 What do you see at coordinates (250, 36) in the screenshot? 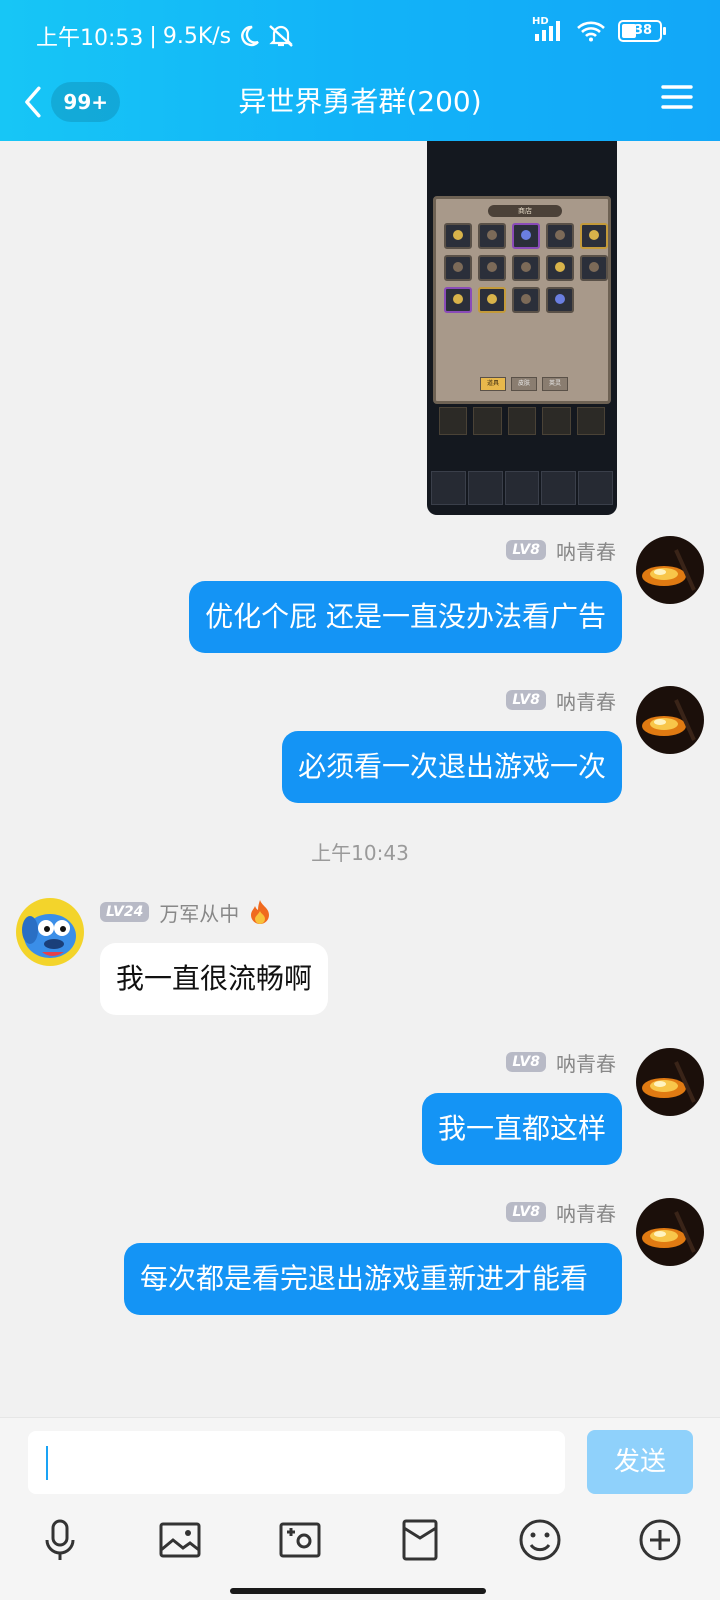
I see `moon-icon` at bounding box center [250, 36].